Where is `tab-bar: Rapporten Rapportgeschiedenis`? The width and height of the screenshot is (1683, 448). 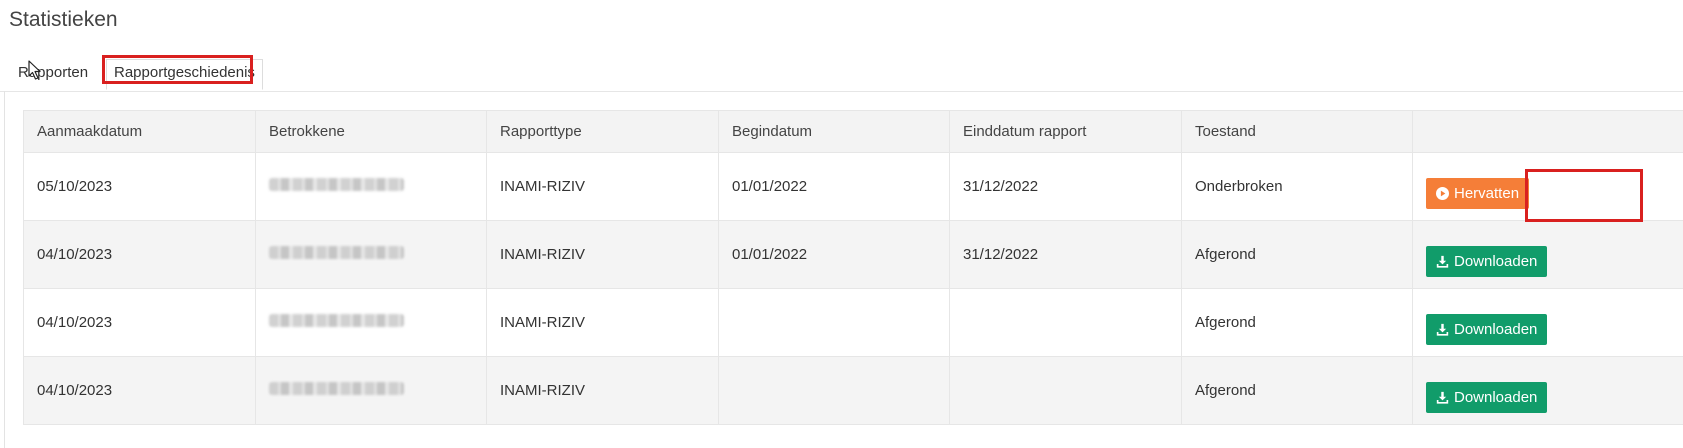 tab-bar: Rapporten Rapportgeschiedenis is located at coordinates (841, 73).